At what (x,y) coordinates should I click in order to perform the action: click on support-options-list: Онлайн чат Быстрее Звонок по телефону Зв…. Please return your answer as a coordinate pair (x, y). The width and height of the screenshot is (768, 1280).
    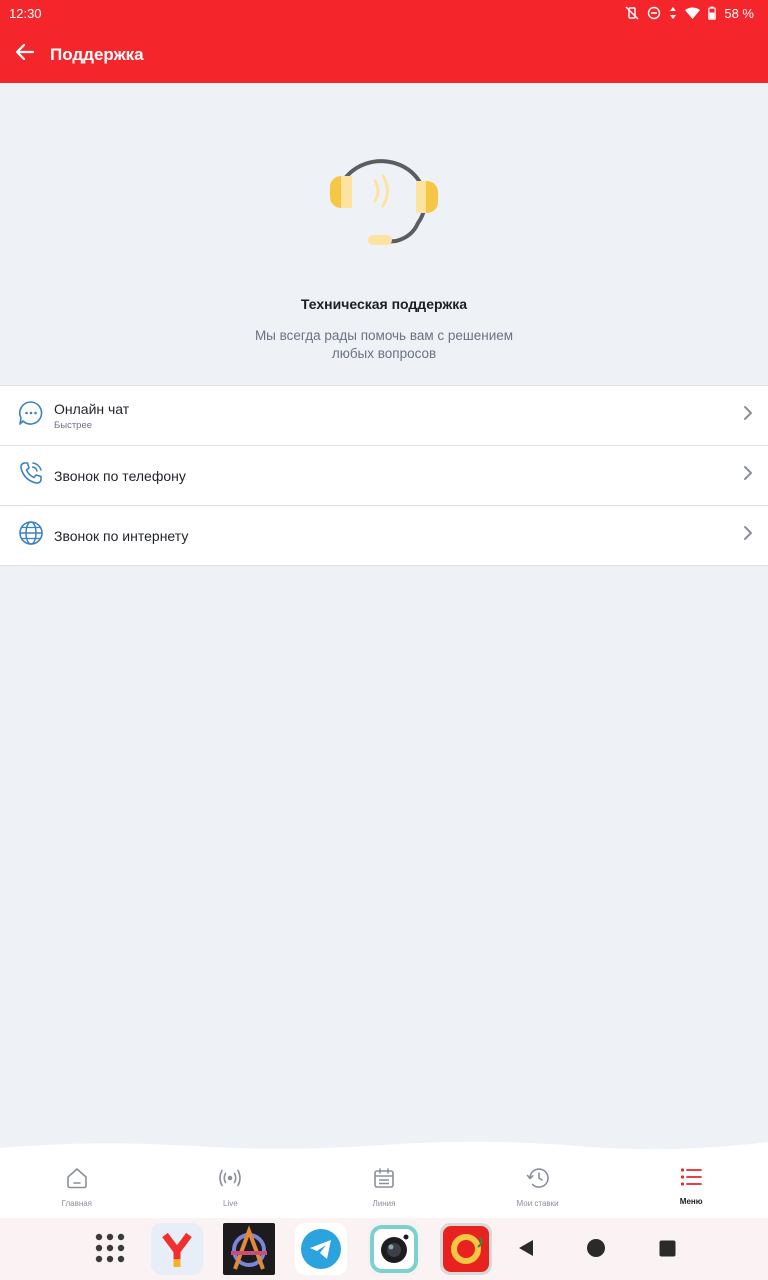
    Looking at the image, I should click on (384, 475).